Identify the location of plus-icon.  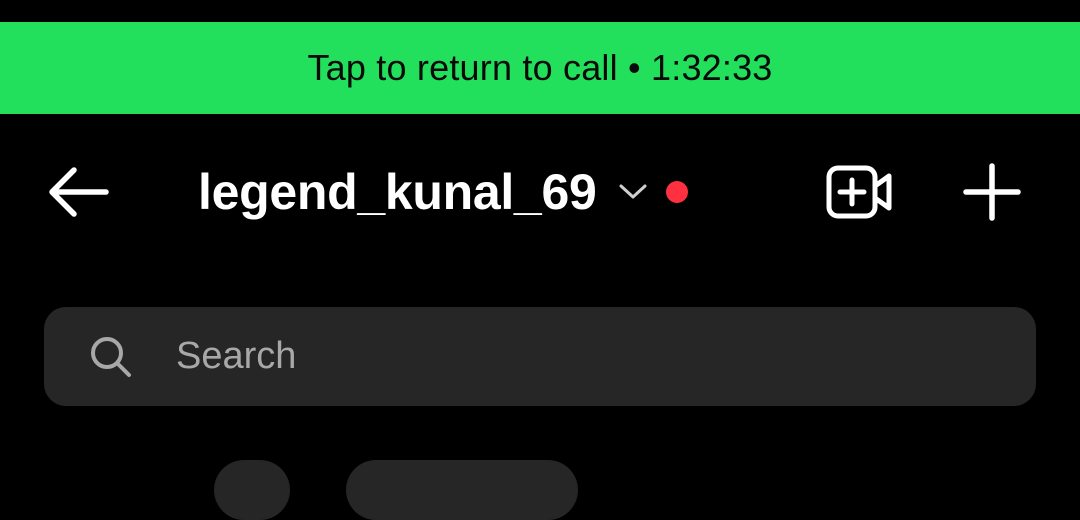
(992, 192).